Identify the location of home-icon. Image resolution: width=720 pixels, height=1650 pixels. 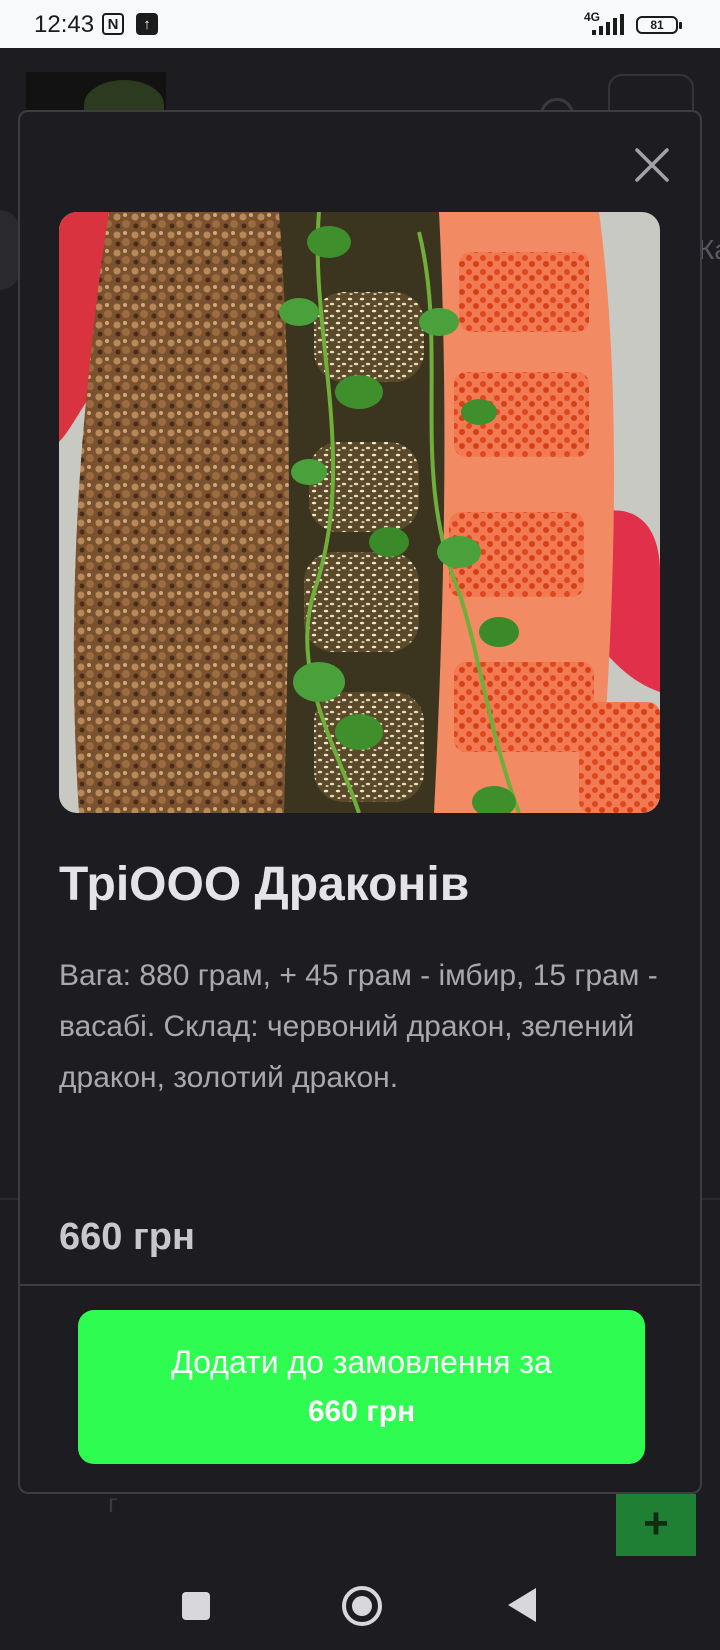
(362, 1606).